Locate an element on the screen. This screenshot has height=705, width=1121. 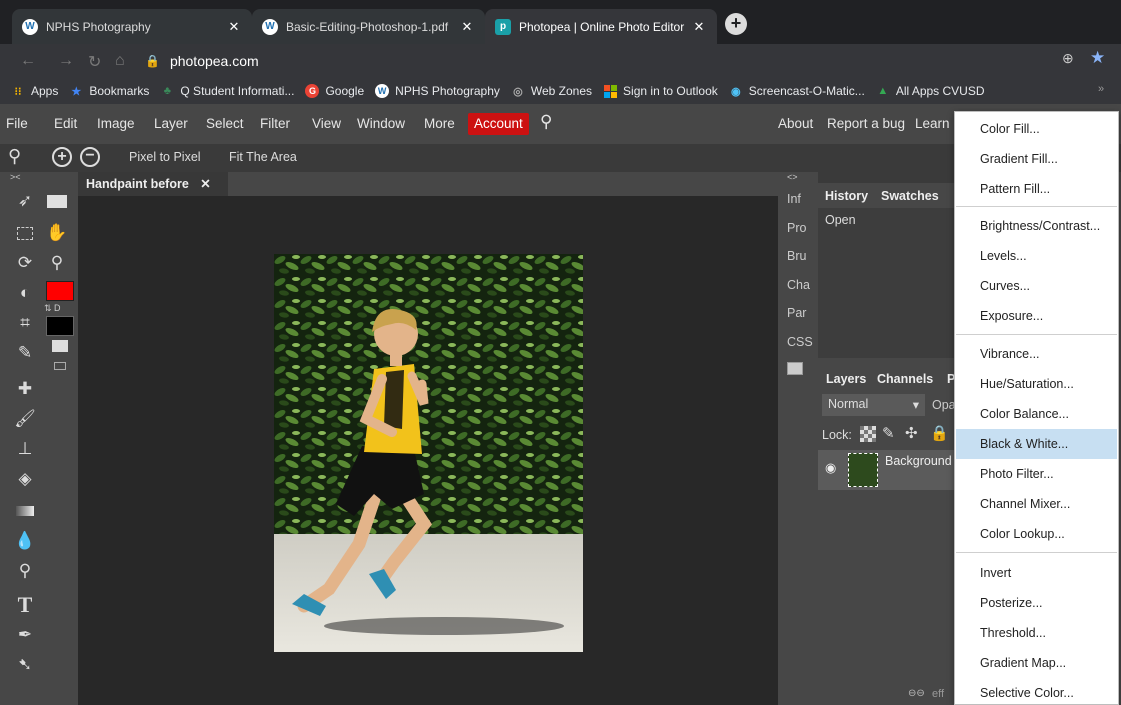
tab-channels: Channels is located at coordinates (905, 379).